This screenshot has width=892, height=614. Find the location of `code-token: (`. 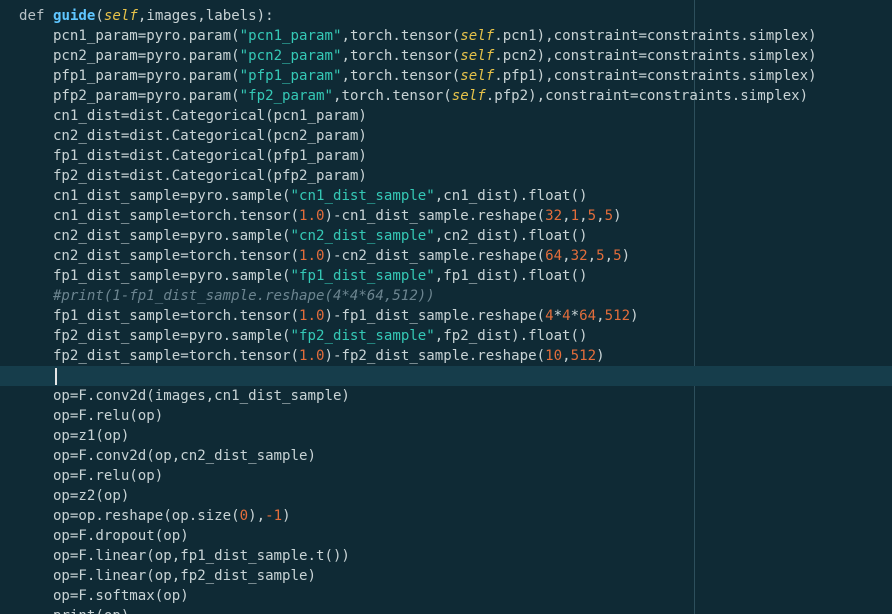

code-token: ( is located at coordinates (99, 16).